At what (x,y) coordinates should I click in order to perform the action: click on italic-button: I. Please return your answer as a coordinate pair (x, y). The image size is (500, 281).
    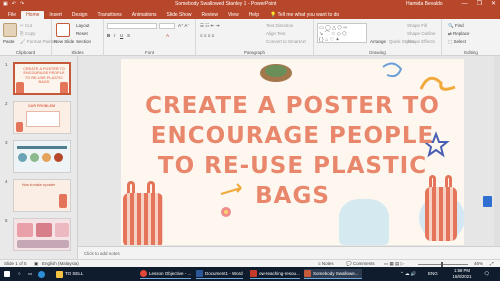
    Looking at the image, I should click on (114, 35).